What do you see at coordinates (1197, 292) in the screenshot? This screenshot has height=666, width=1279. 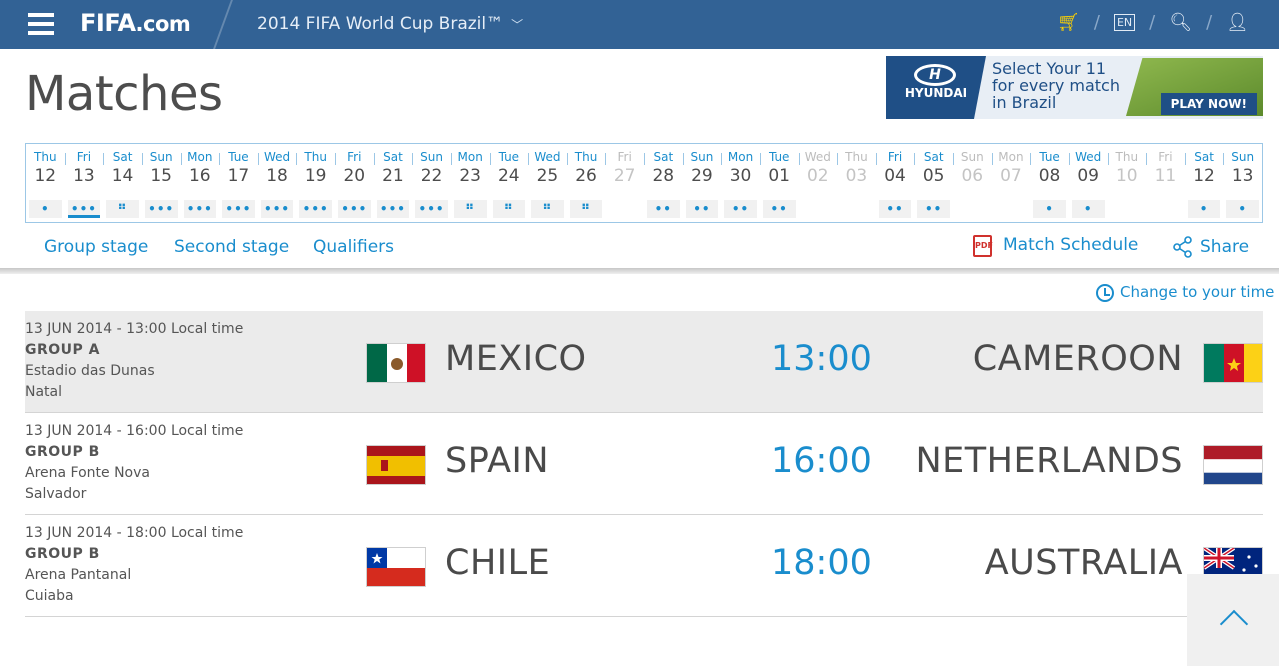 I see `change-time-link: Change to your time` at bounding box center [1197, 292].